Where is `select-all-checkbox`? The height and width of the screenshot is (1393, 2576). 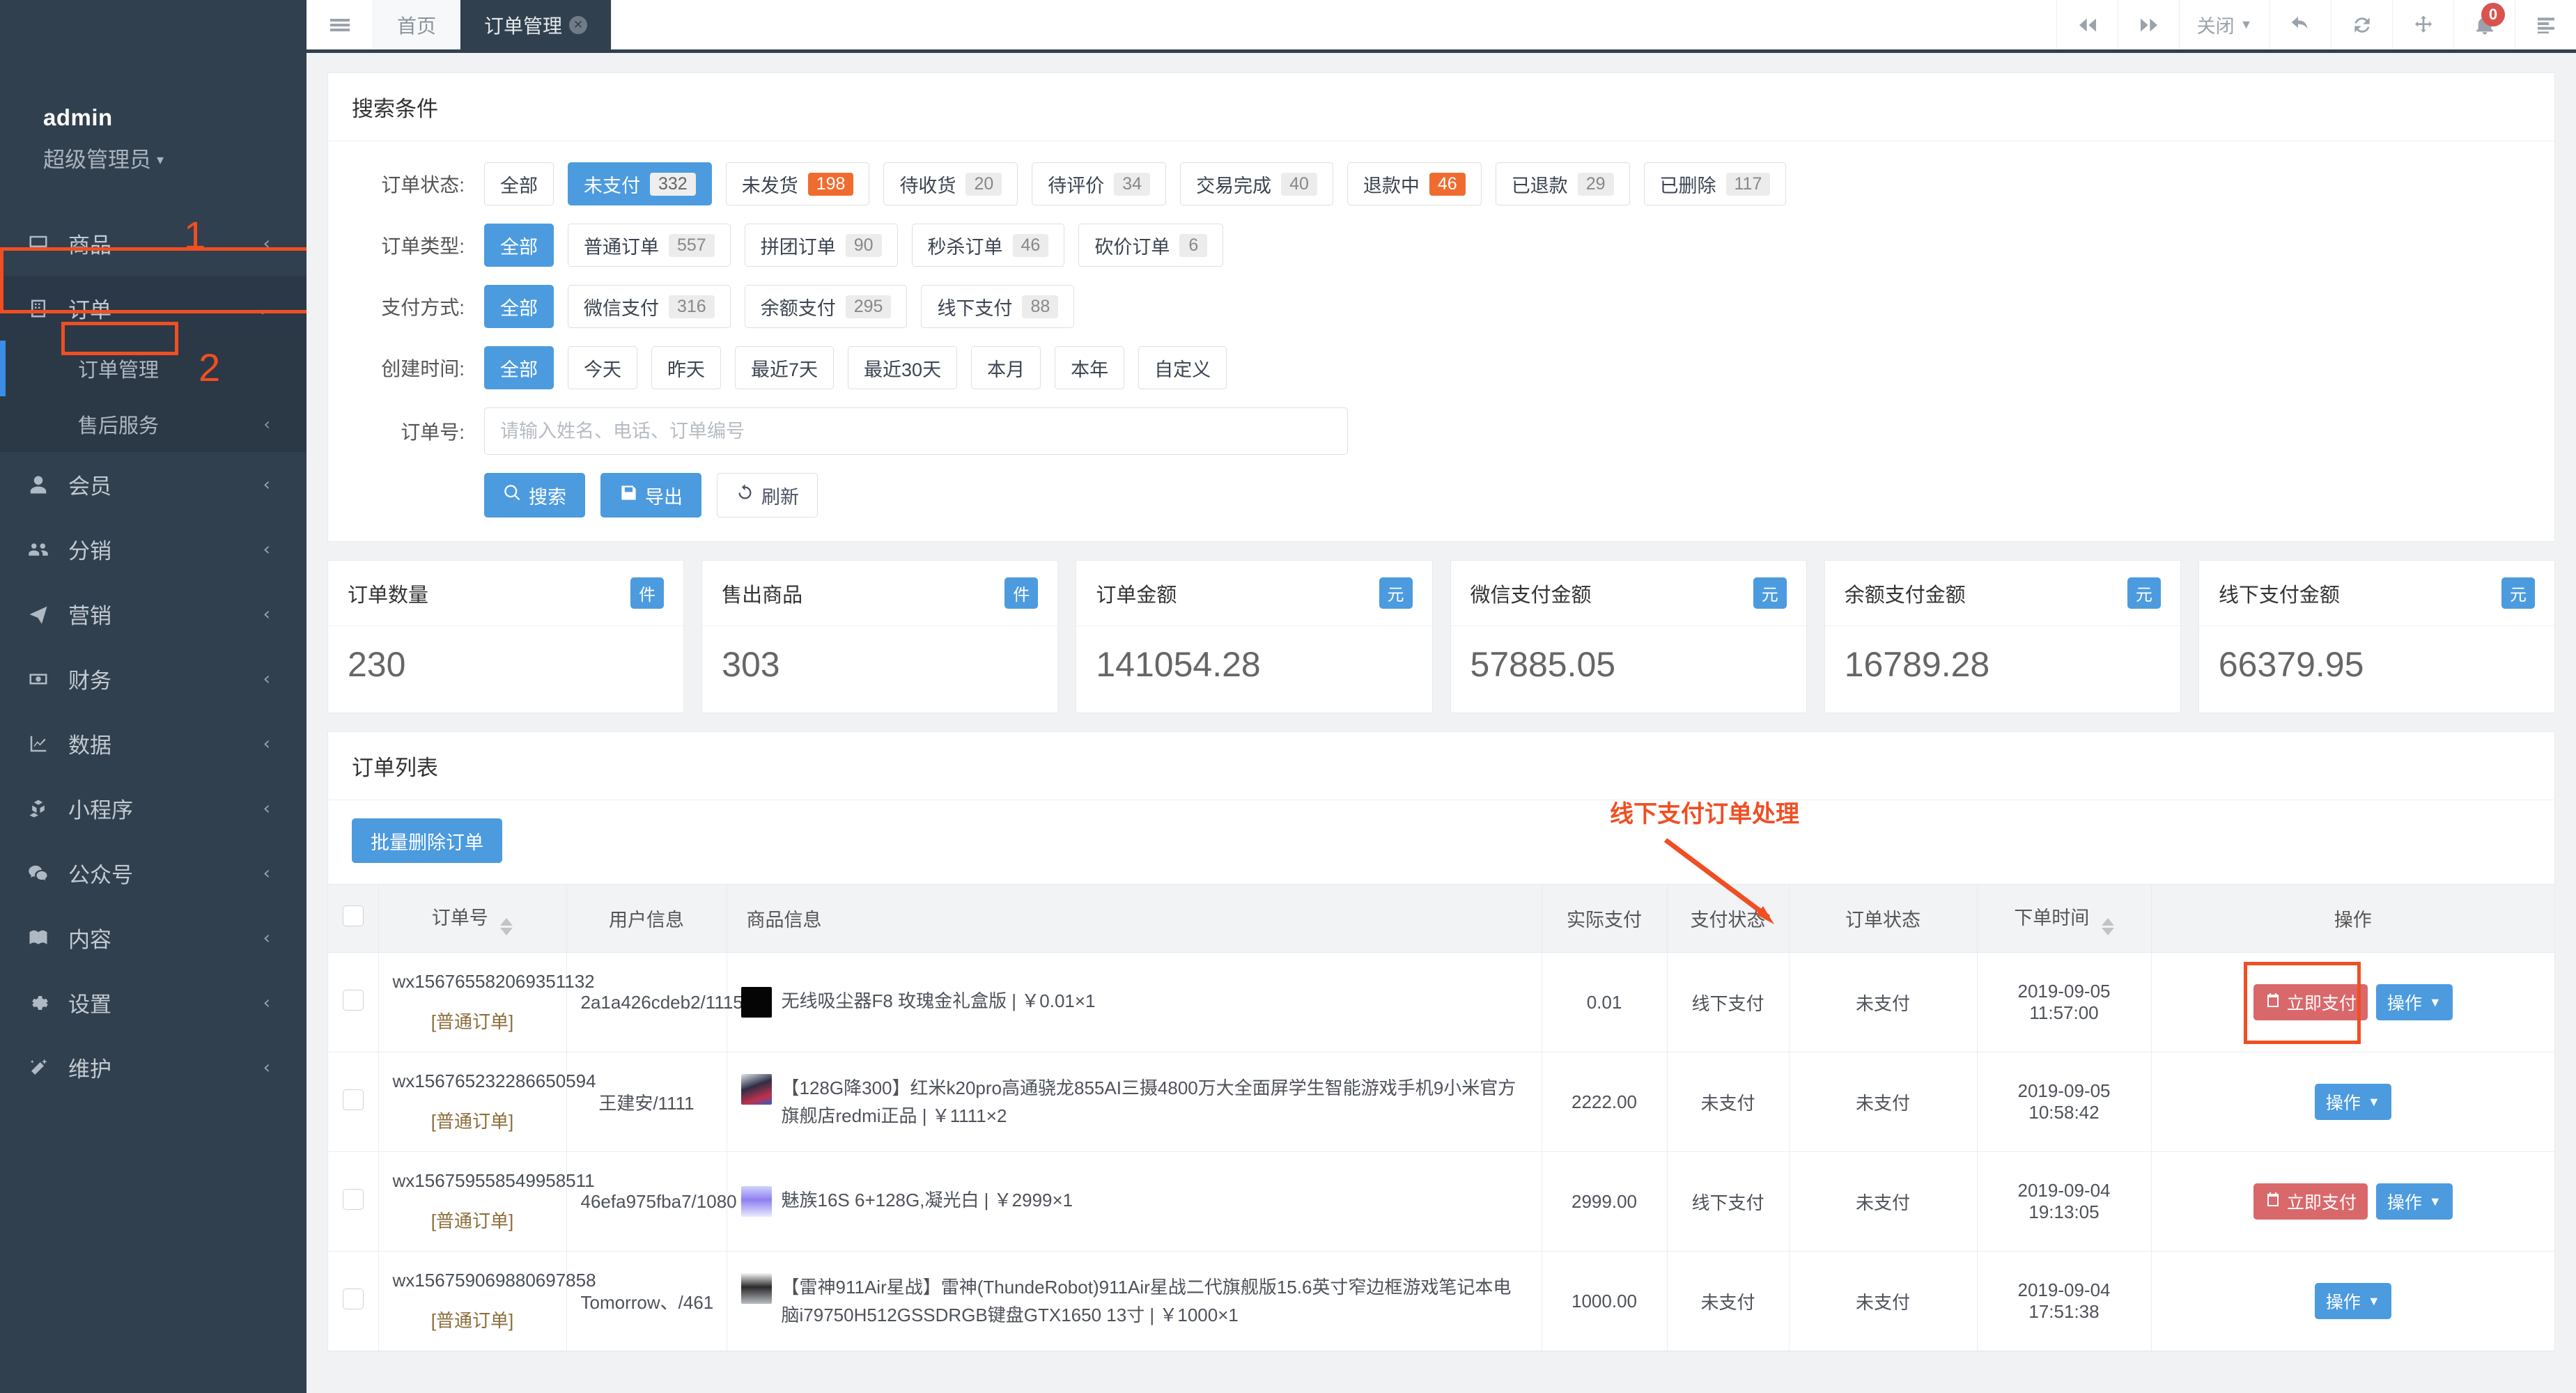 select-all-checkbox is located at coordinates (353, 915).